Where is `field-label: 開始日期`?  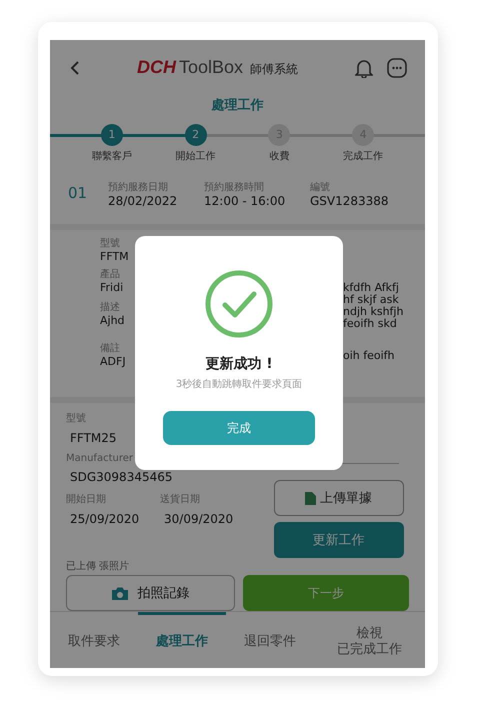
field-label: 開始日期 is located at coordinates (86, 499).